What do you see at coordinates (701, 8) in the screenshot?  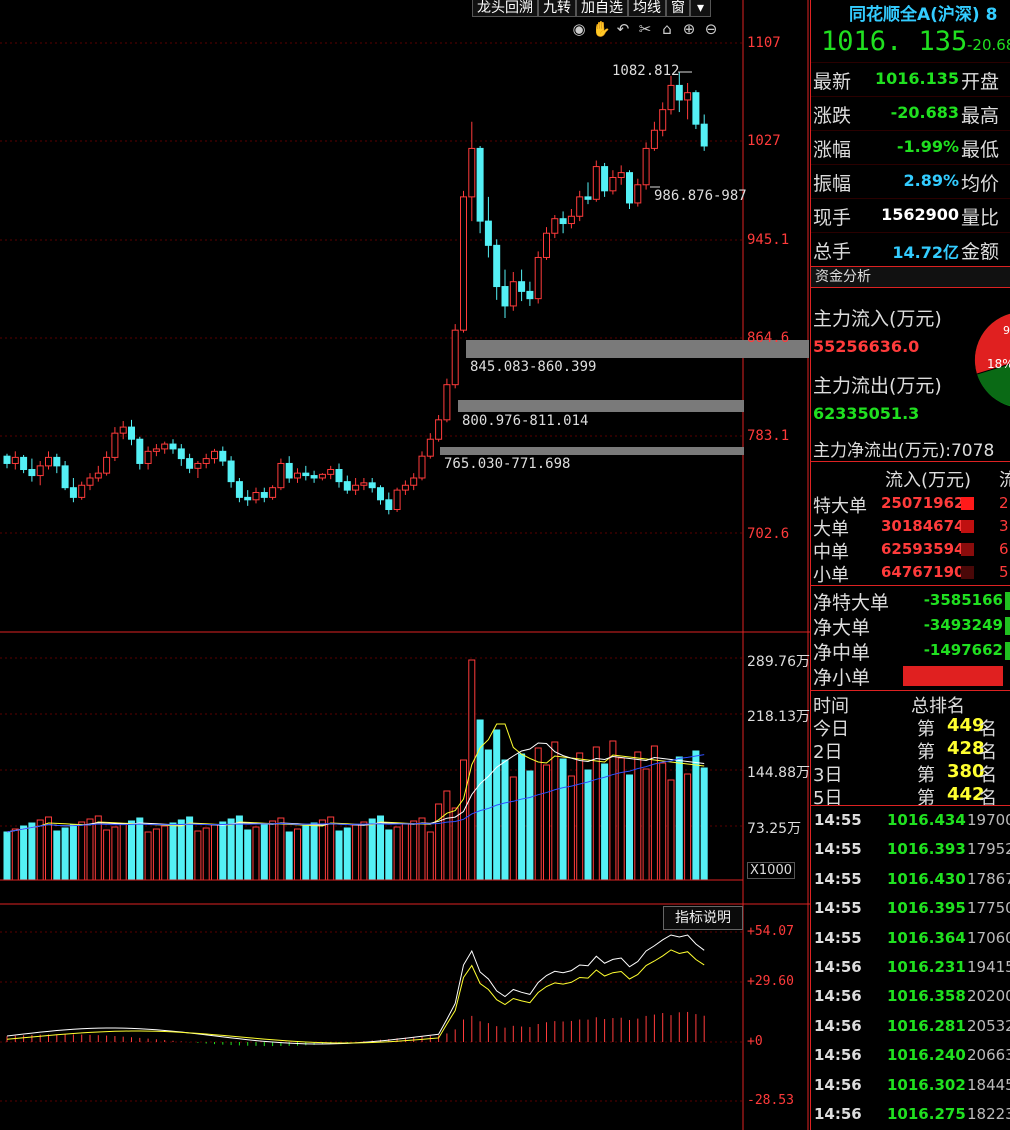 I see `more-icon: ▾` at bounding box center [701, 8].